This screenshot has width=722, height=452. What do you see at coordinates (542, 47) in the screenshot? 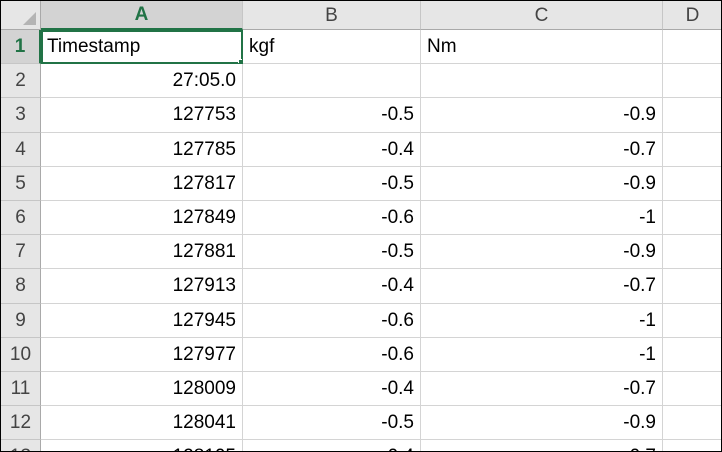
I see `cell-col-c: Nm` at bounding box center [542, 47].